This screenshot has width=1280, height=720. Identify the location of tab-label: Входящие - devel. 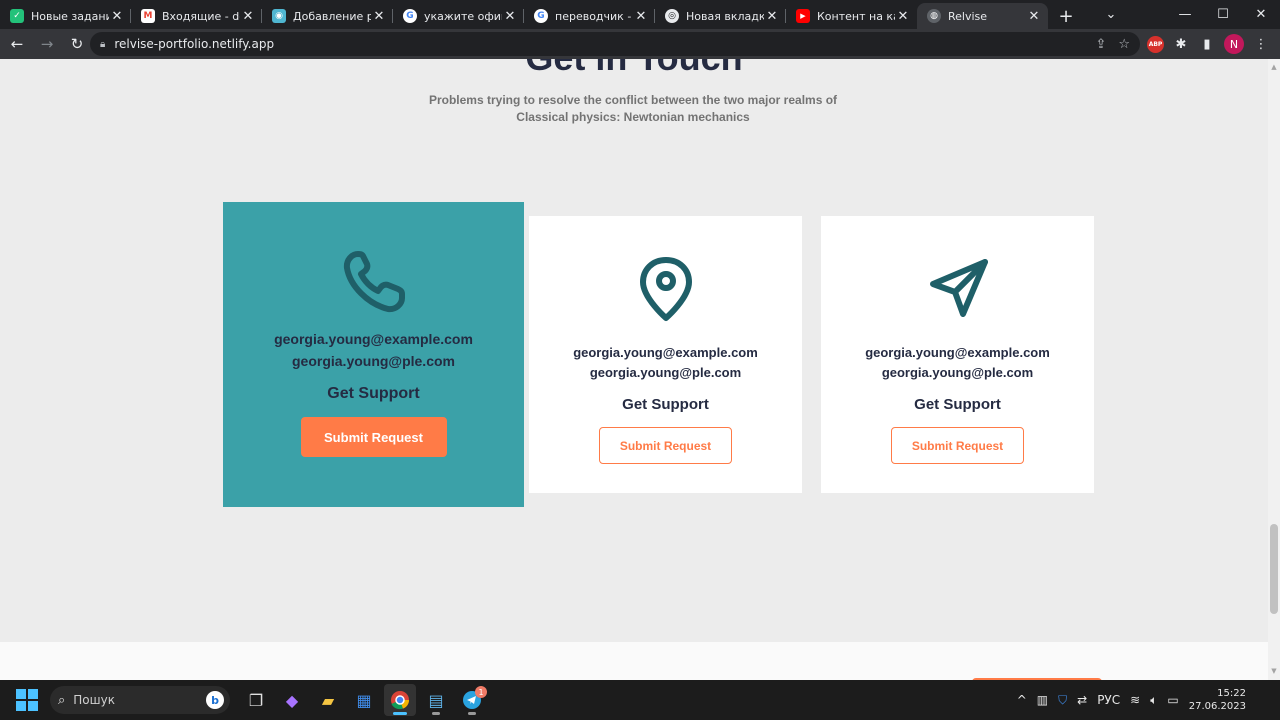
(201, 16).